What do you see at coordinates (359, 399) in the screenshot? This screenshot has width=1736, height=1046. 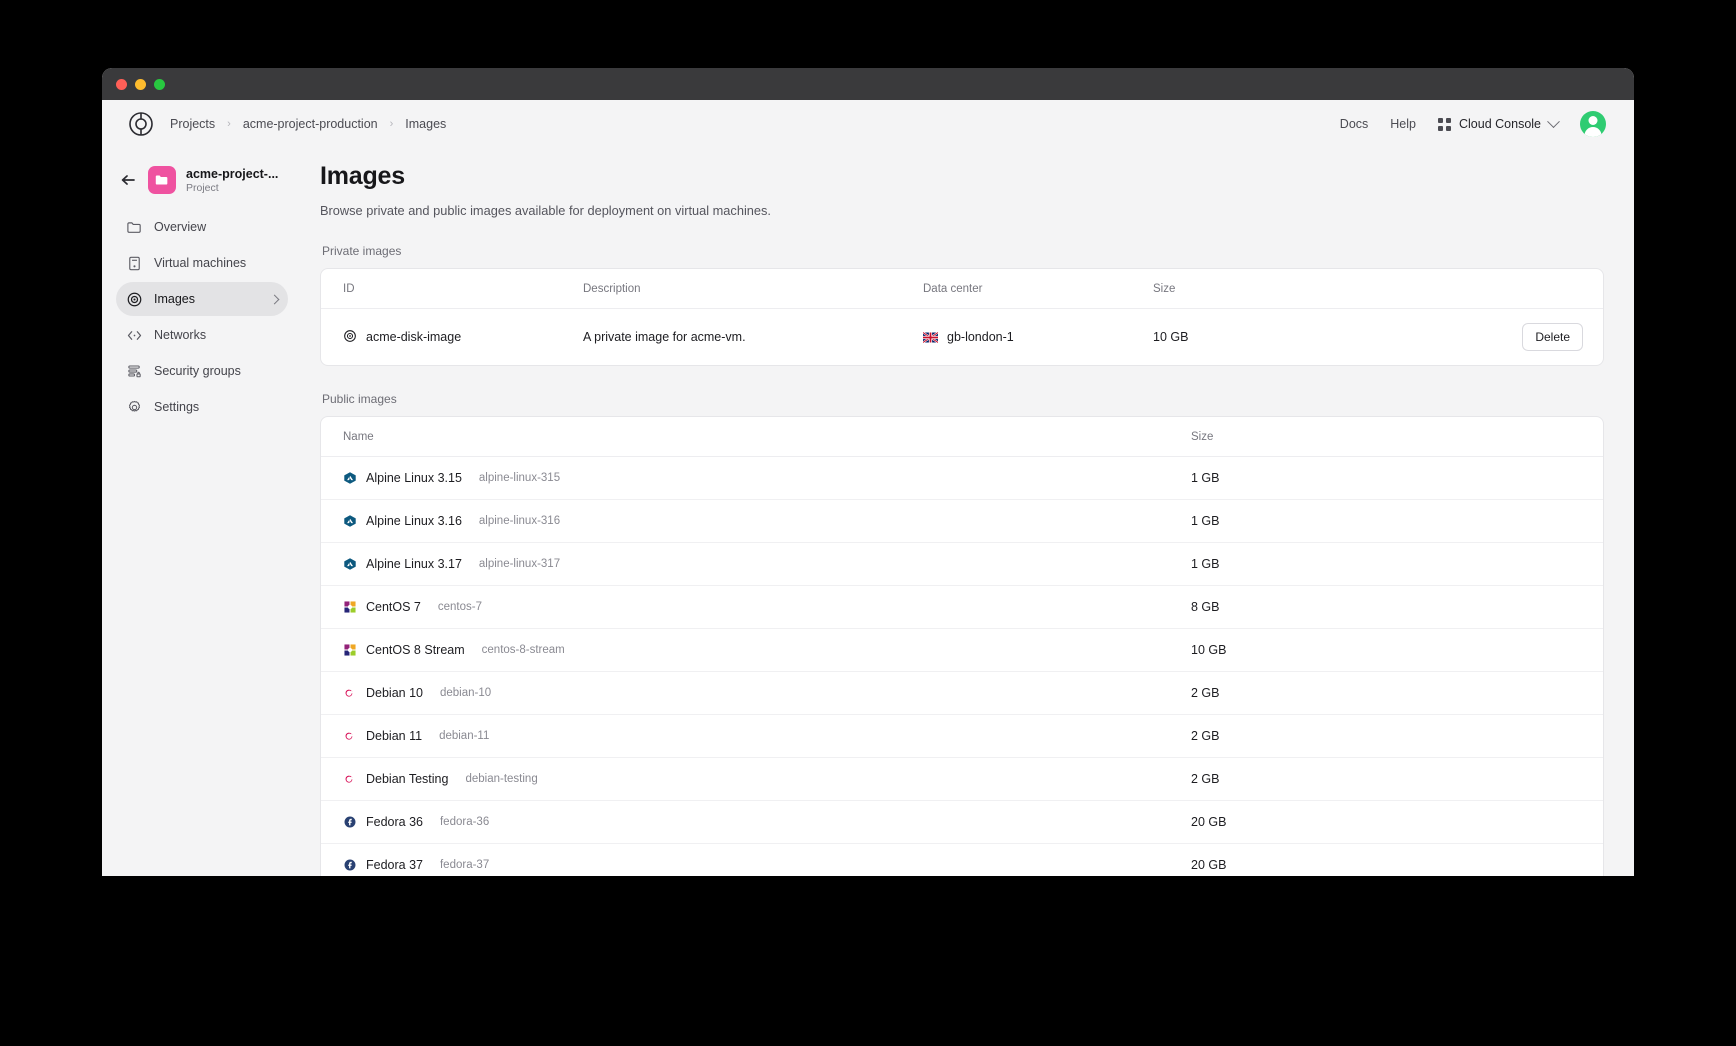 I see `public-images-label: Public images` at bounding box center [359, 399].